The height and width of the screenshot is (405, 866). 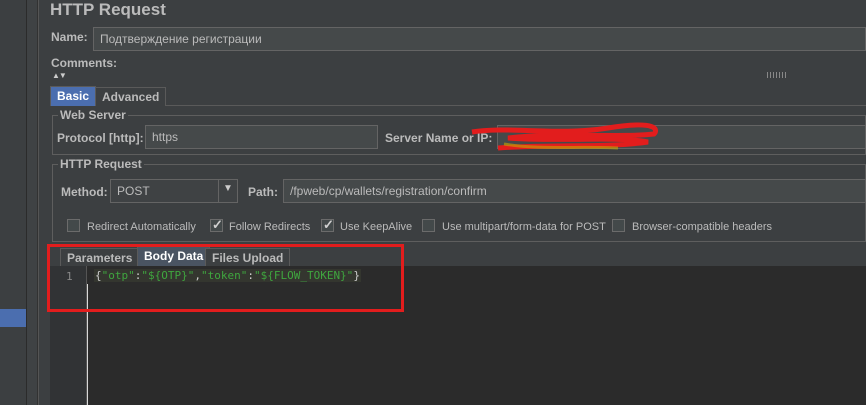 I want to click on multipart-checkbox, so click(x=428, y=225).